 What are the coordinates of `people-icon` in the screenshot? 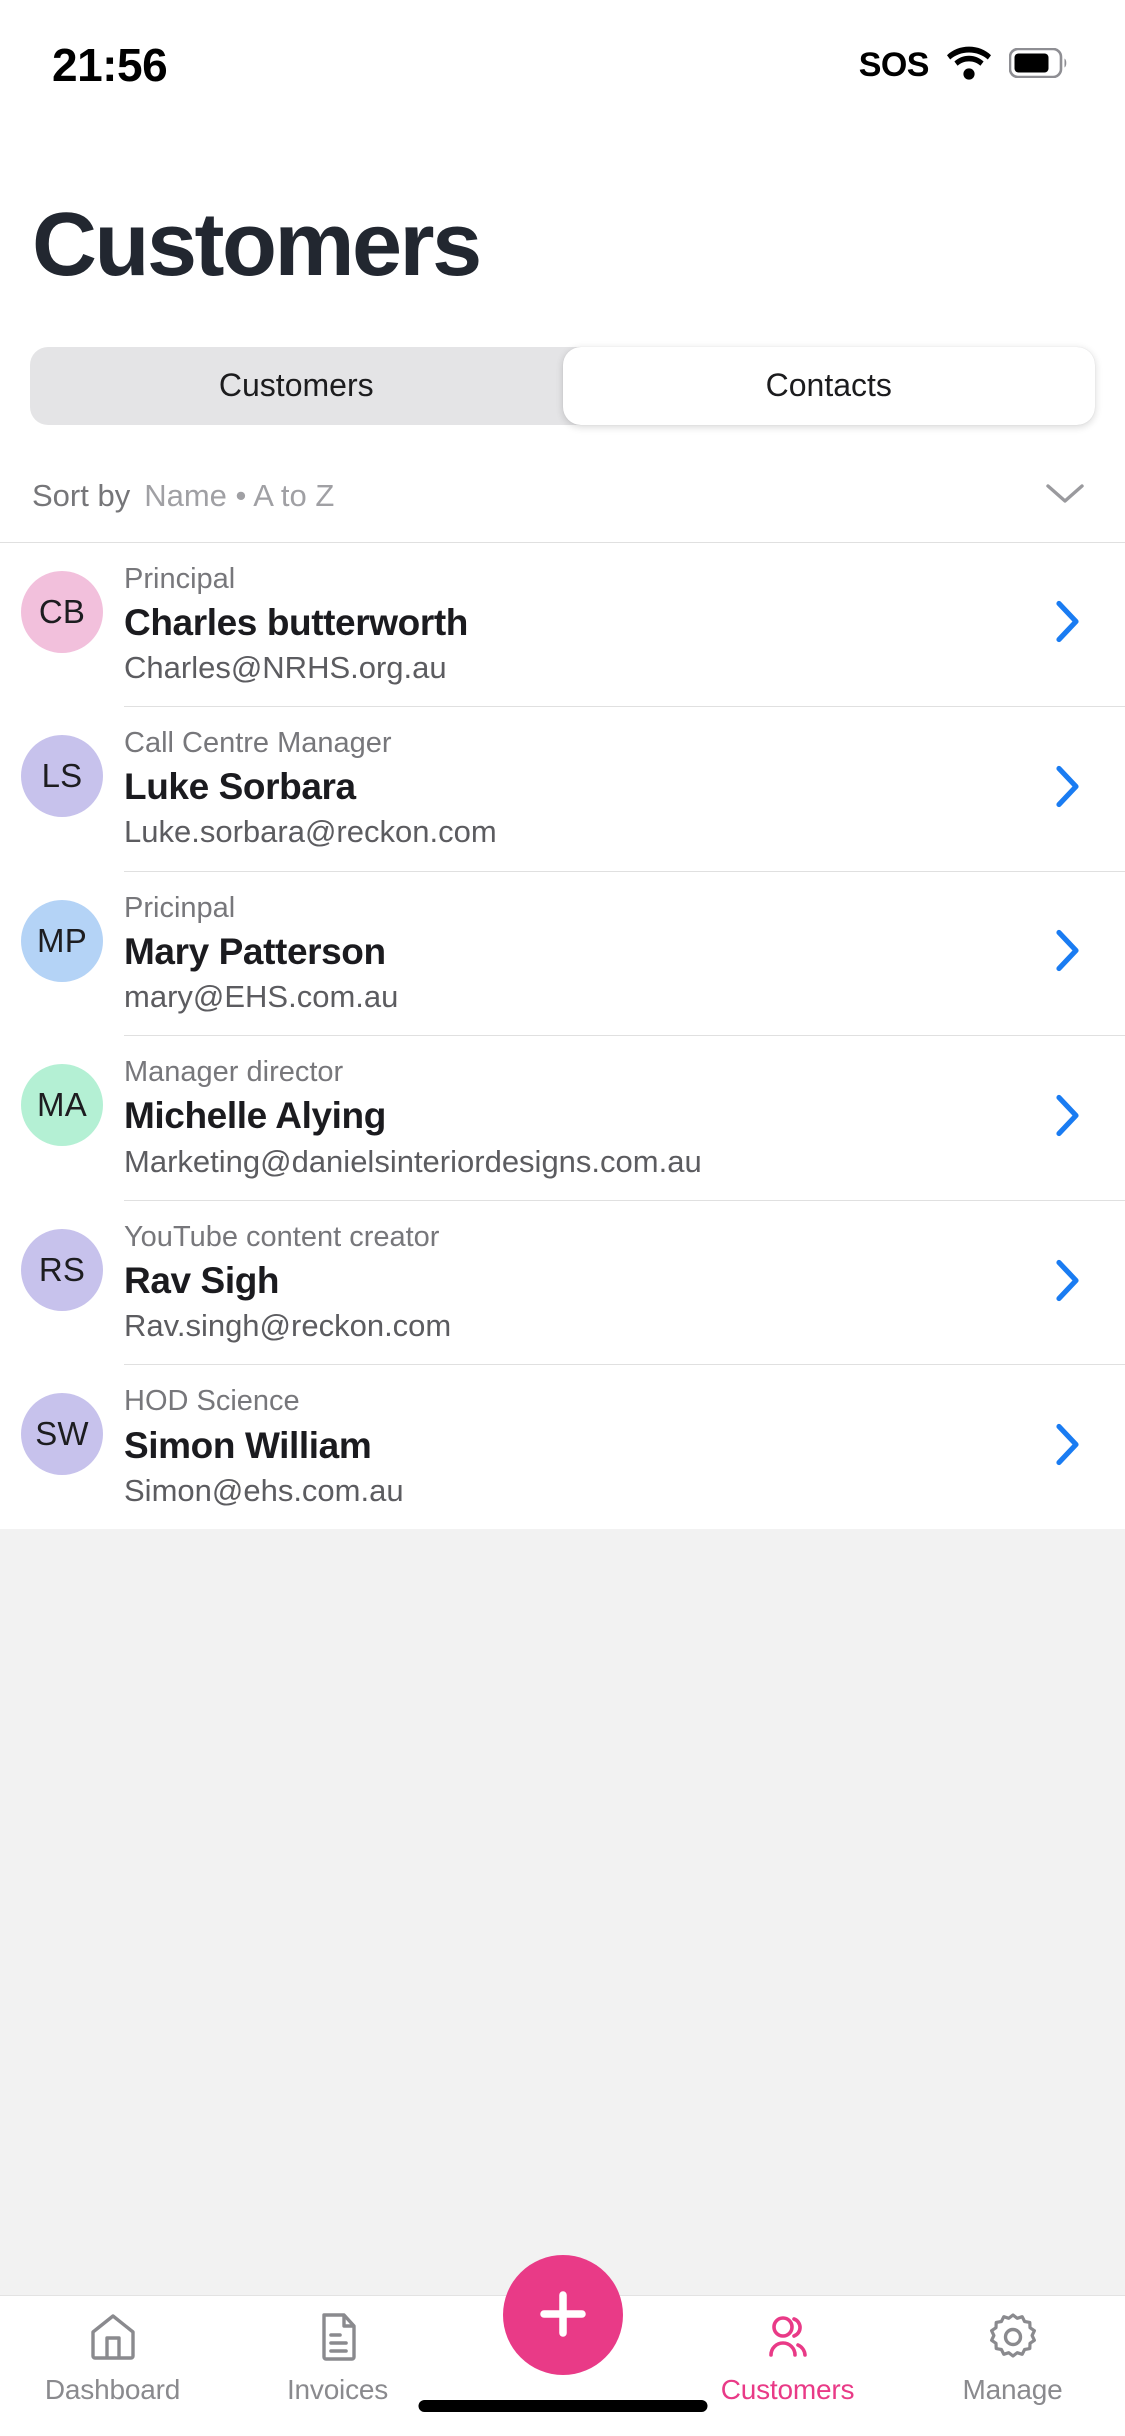 It's located at (788, 2337).